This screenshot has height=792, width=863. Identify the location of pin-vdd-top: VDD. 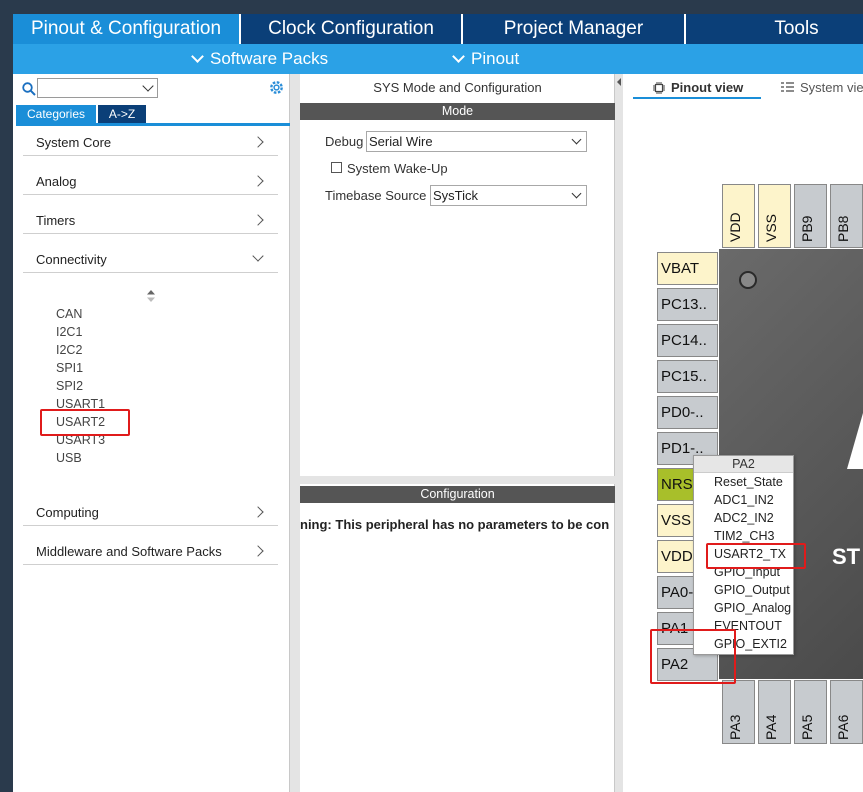
(738, 216).